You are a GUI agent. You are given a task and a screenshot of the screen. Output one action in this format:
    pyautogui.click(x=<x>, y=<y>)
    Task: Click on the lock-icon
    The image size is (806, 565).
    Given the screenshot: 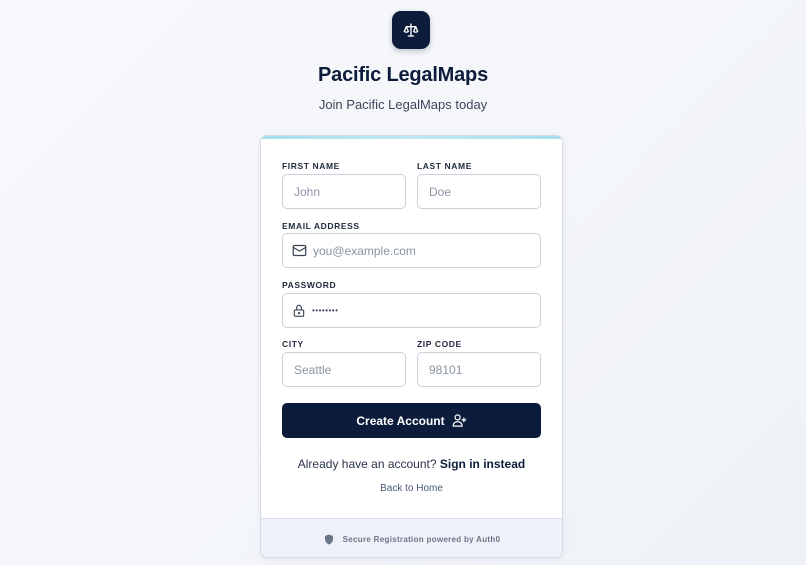 What is the action you would take?
    pyautogui.click(x=299, y=310)
    